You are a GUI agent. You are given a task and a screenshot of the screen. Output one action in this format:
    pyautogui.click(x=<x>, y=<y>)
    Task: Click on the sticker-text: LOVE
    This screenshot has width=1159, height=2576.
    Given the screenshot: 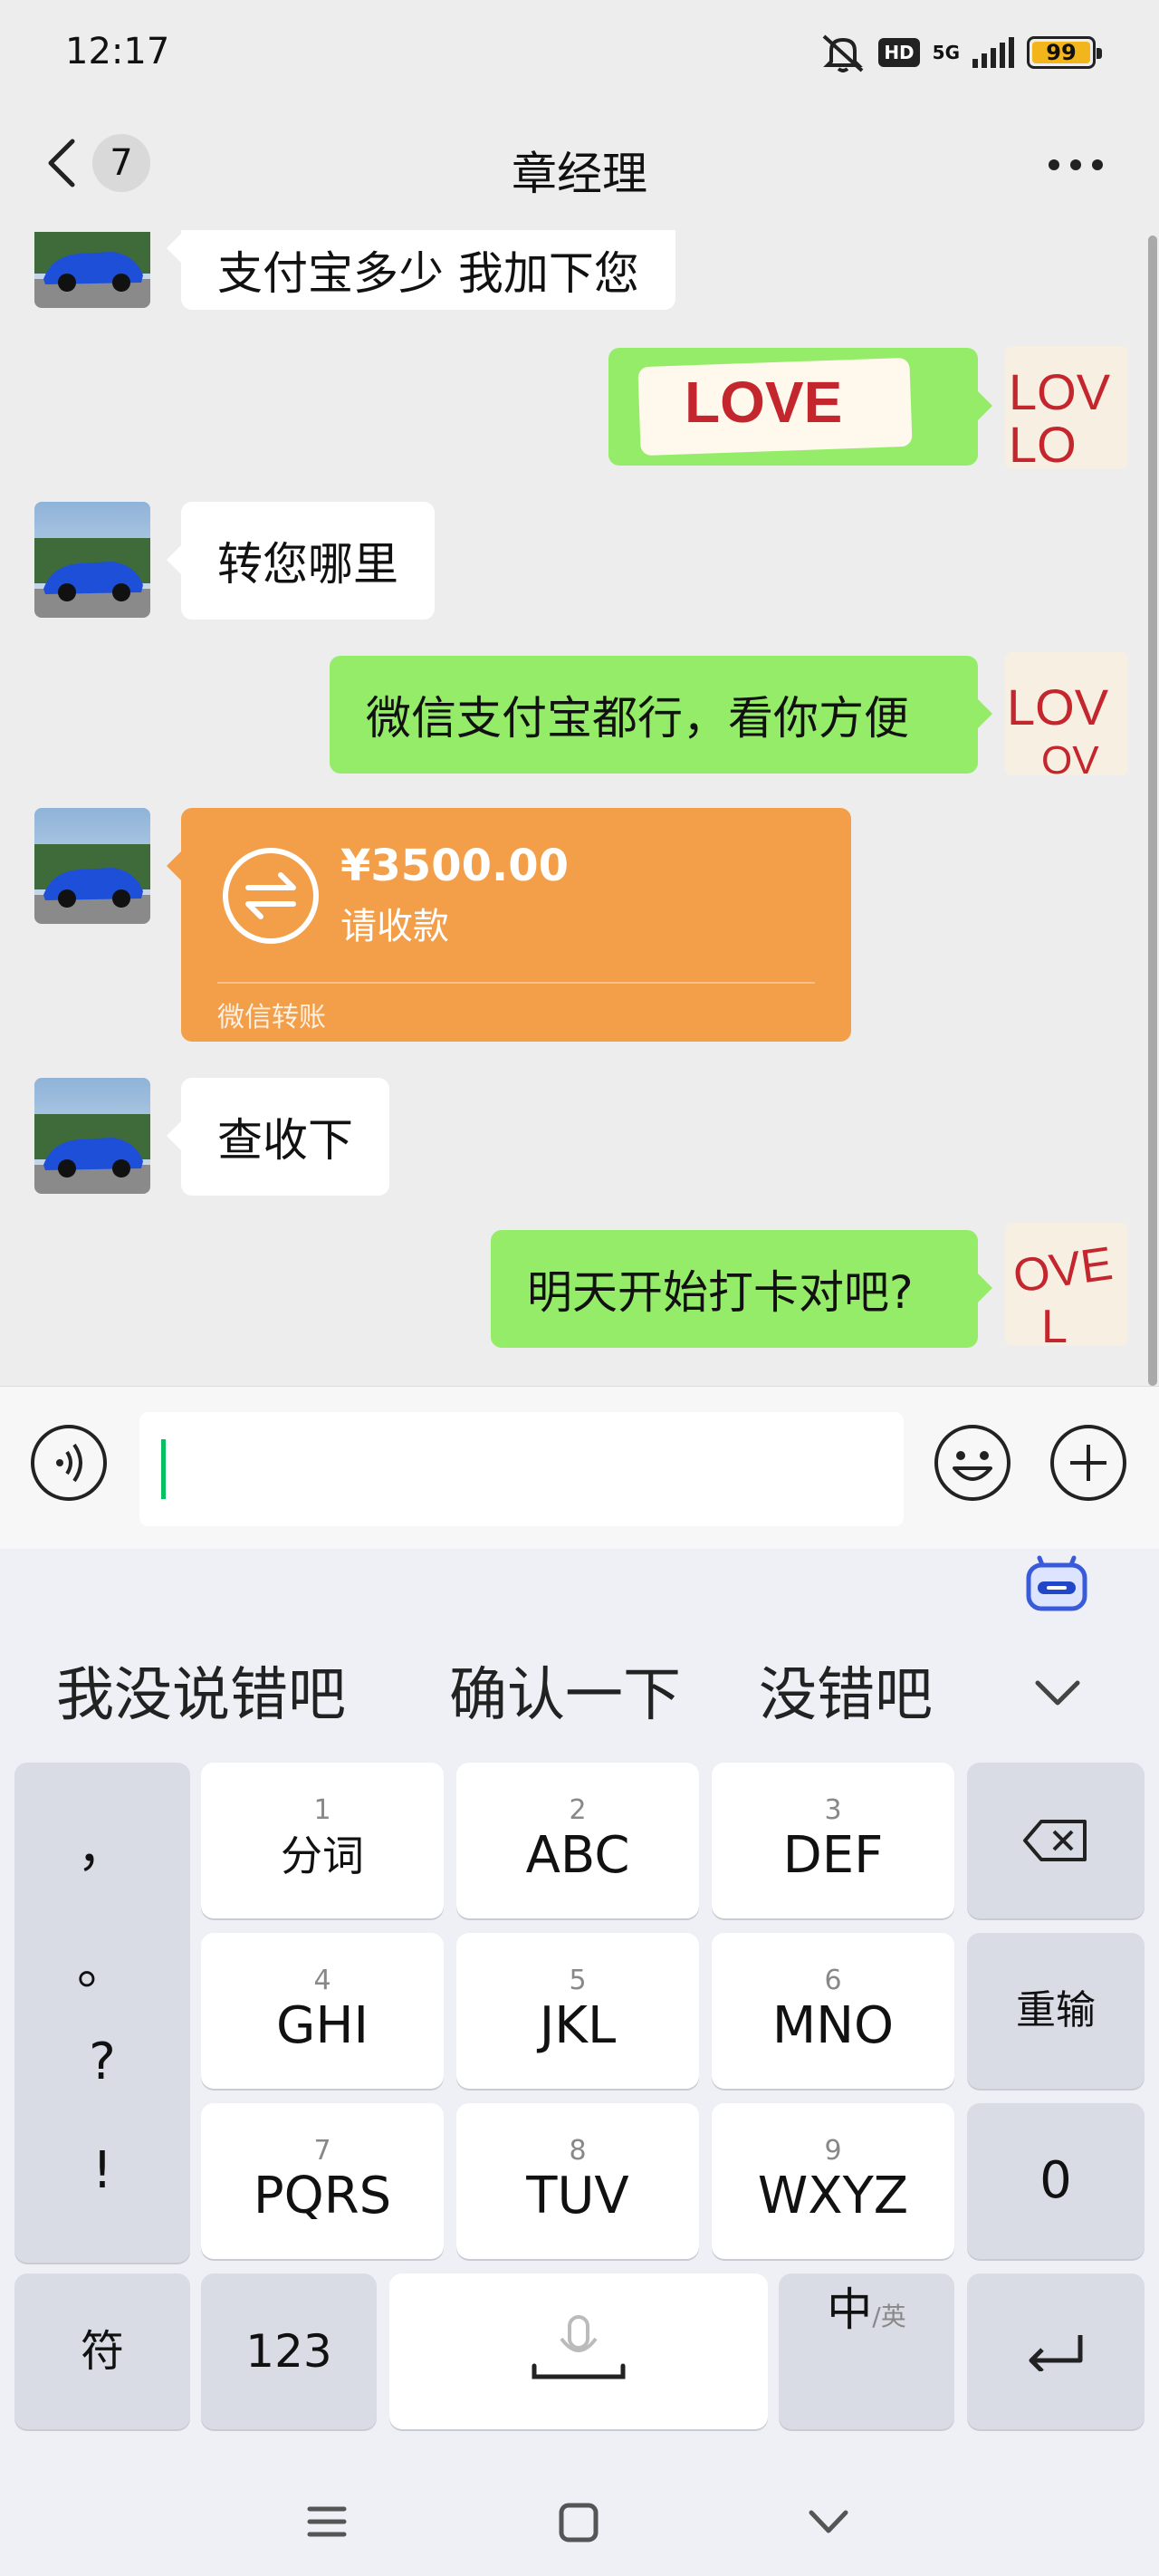 What is the action you would take?
    pyautogui.click(x=764, y=402)
    